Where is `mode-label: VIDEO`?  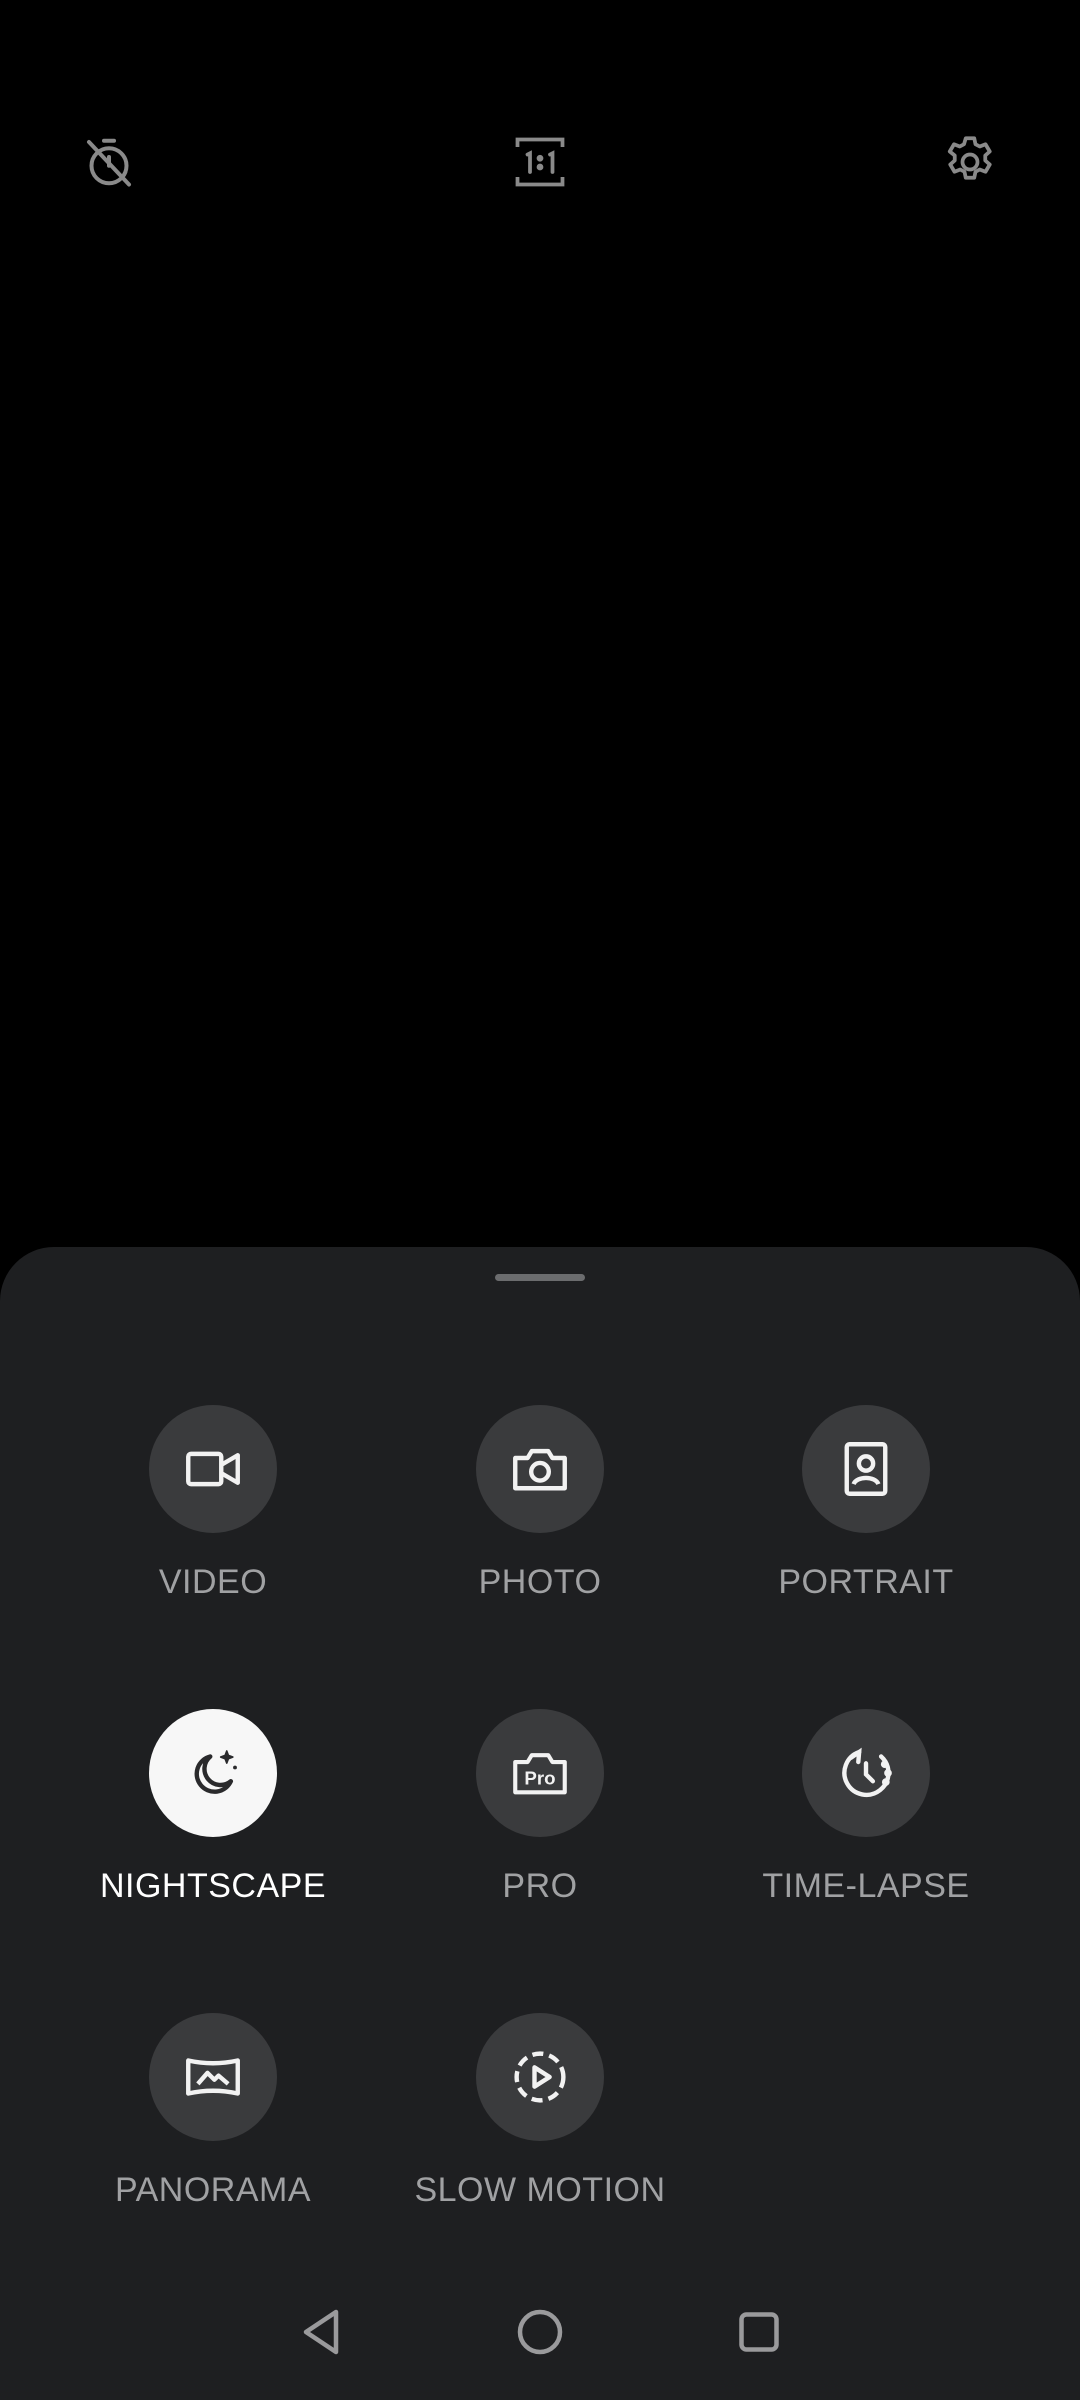 mode-label: VIDEO is located at coordinates (213, 1582).